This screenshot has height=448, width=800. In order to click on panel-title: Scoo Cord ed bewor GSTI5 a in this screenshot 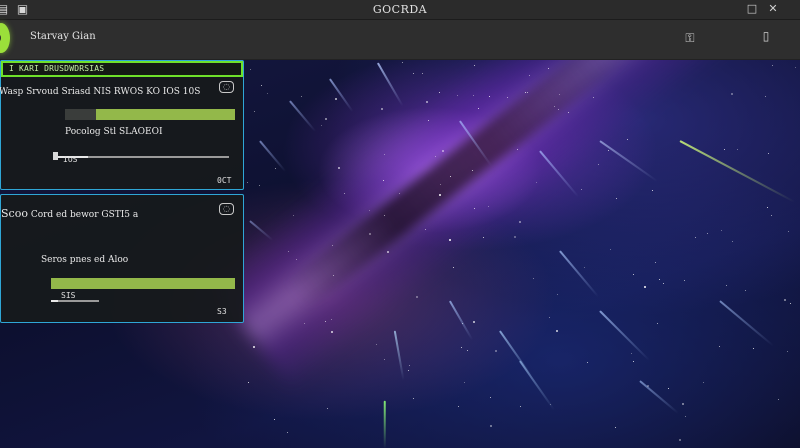, I will do `click(69, 213)`.